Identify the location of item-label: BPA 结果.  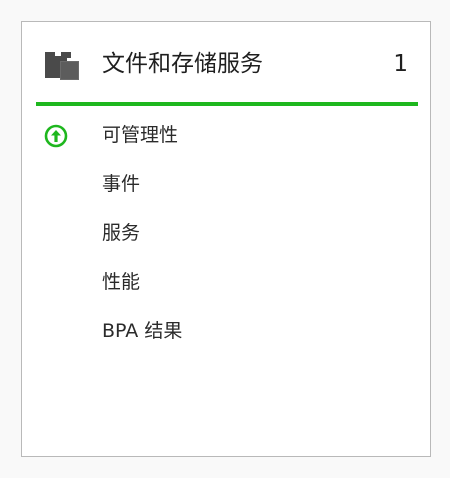
(142, 331).